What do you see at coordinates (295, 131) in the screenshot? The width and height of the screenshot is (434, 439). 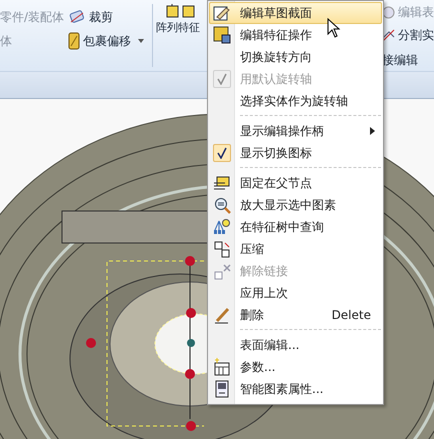 I see `menu-item: 显示编辑操作柄` at bounding box center [295, 131].